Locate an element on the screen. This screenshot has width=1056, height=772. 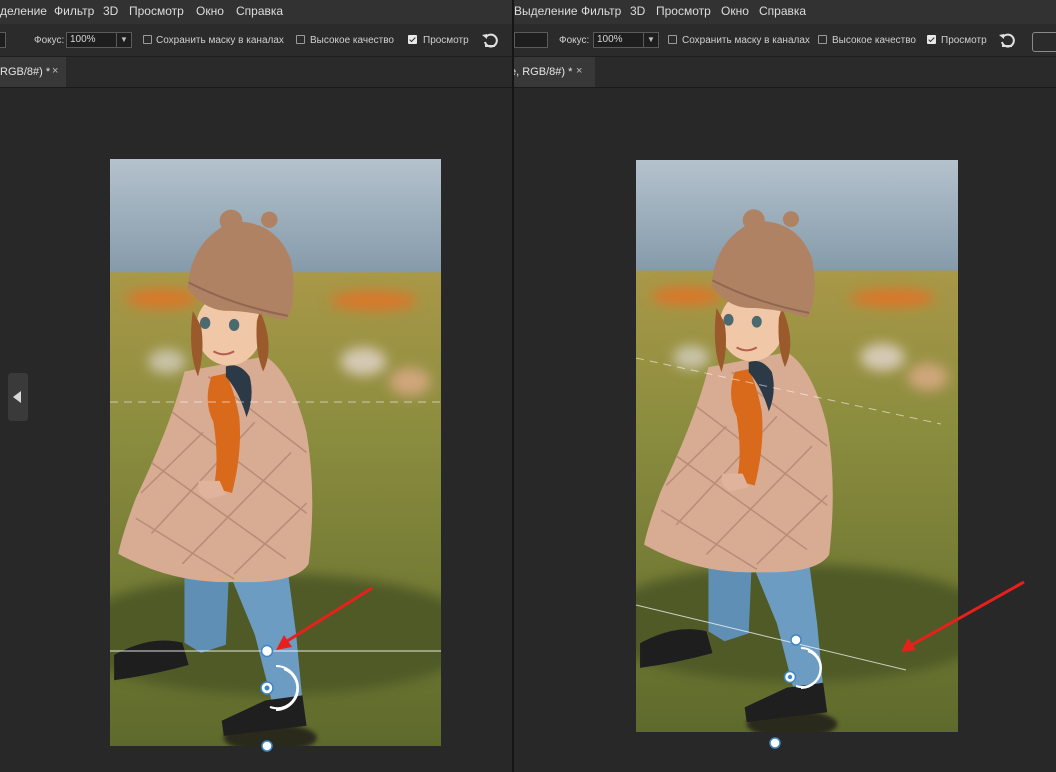
blur-line-handle is located at coordinates (775, 743).